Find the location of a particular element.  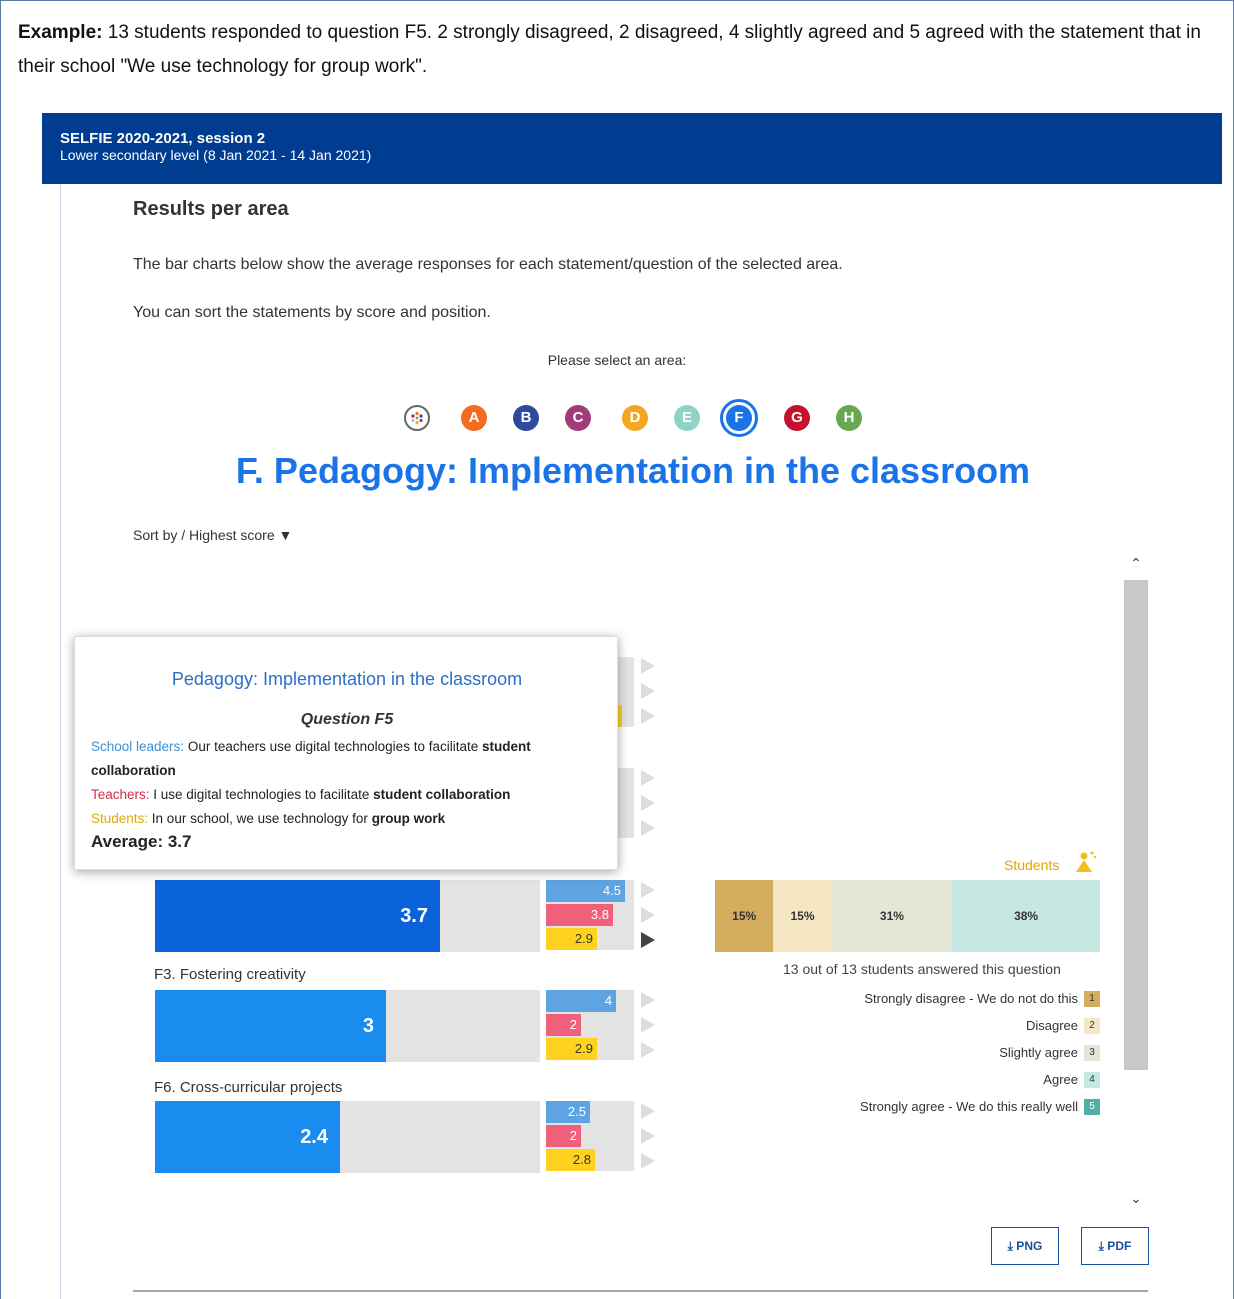

area-f-button: F is located at coordinates (739, 418).